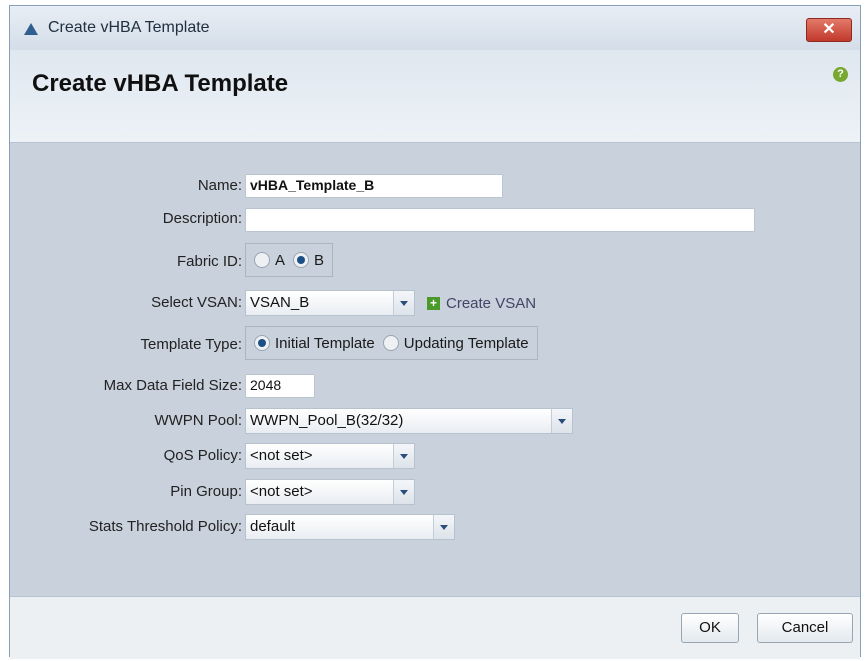  What do you see at coordinates (281, 491) in the screenshot?
I see `pin-group-value: <not set>` at bounding box center [281, 491].